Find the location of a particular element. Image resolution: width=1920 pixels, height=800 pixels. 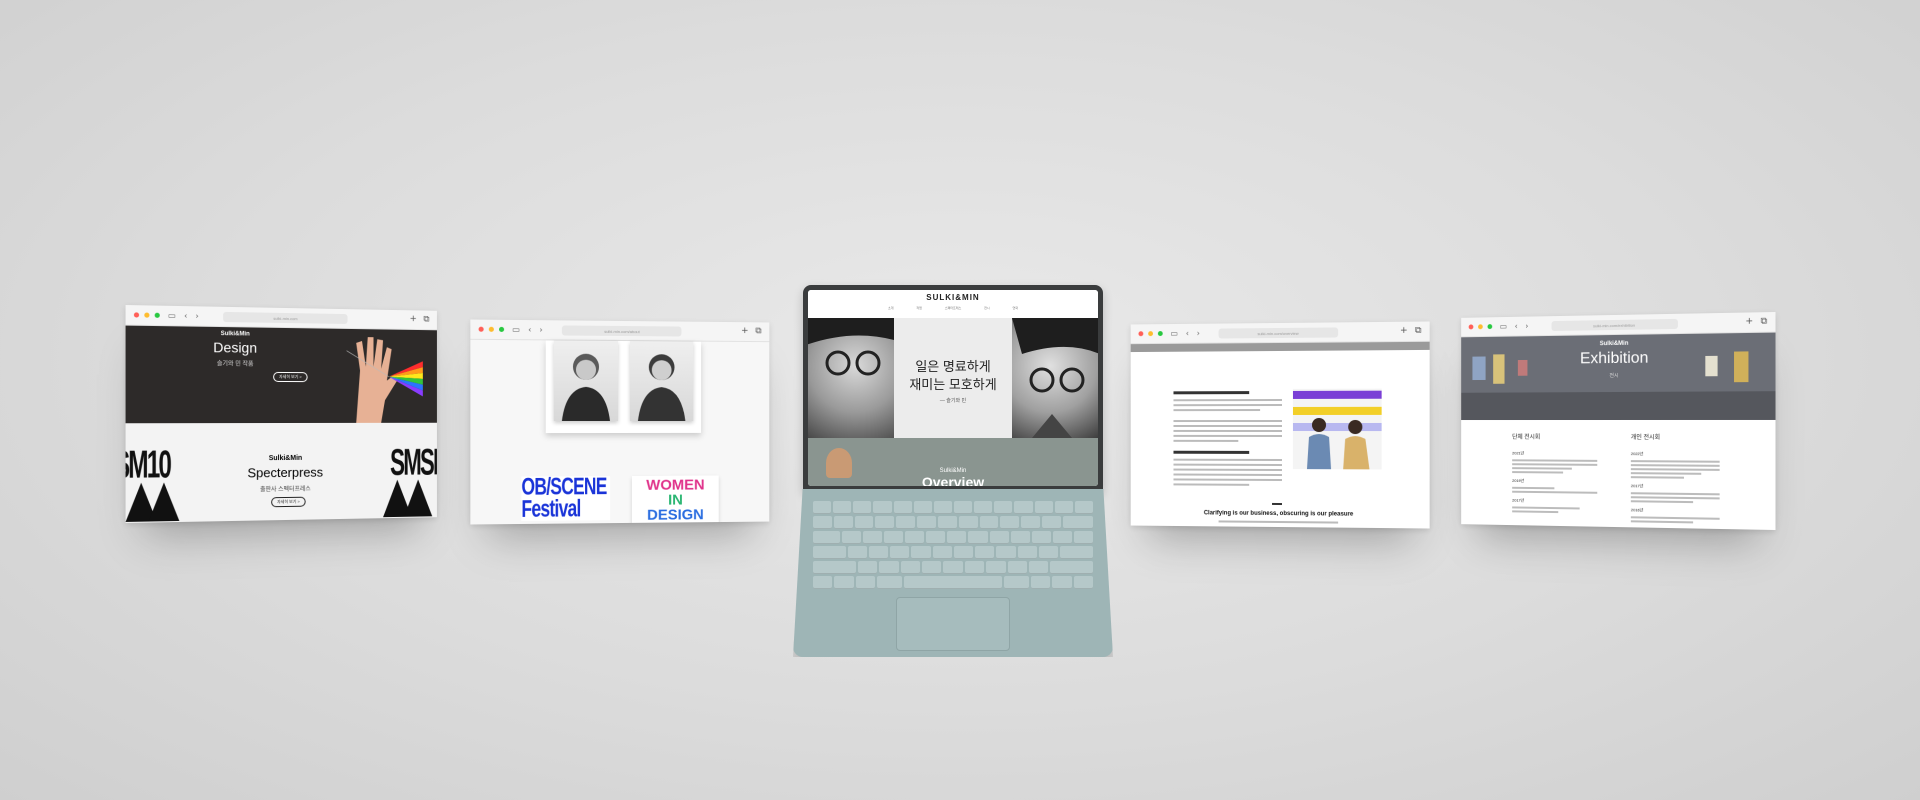

lower-title: Specterpress is located at coordinates (284, 472).